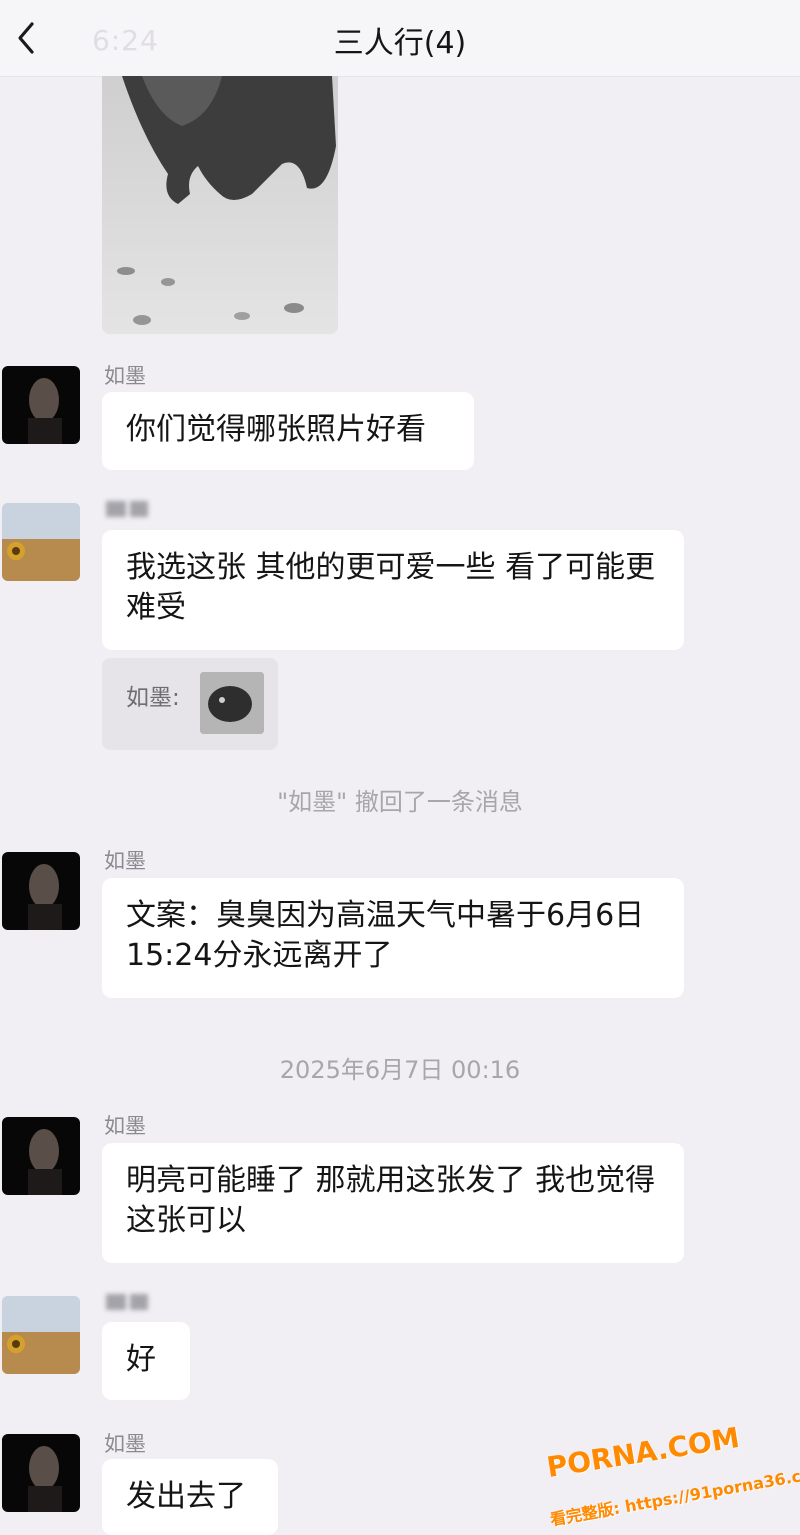  Describe the element at coordinates (393, 590) in the screenshot. I see `message-bubble: 我选这张 其他的更可爱一些 看了可能更难受` at that location.